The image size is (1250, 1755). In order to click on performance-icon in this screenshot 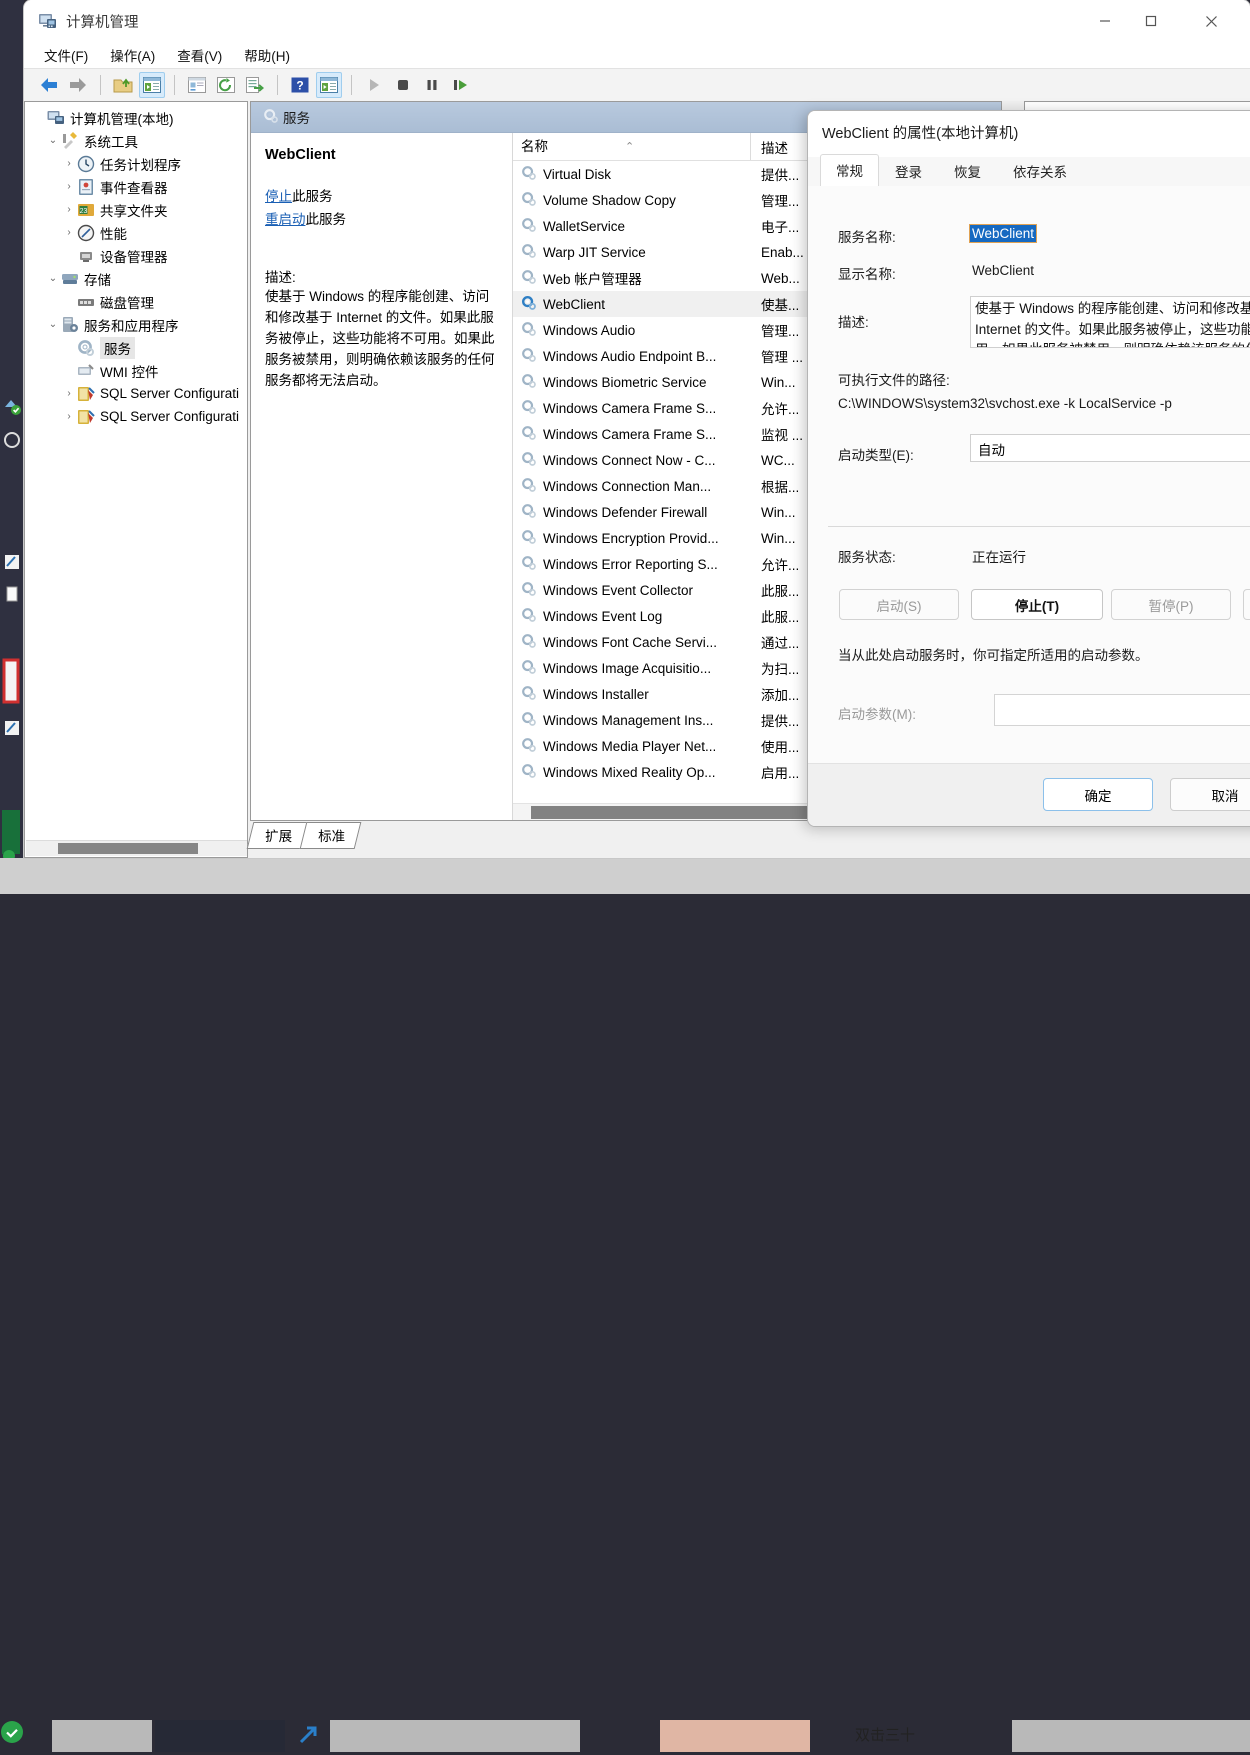, I will do `click(86, 233)`.